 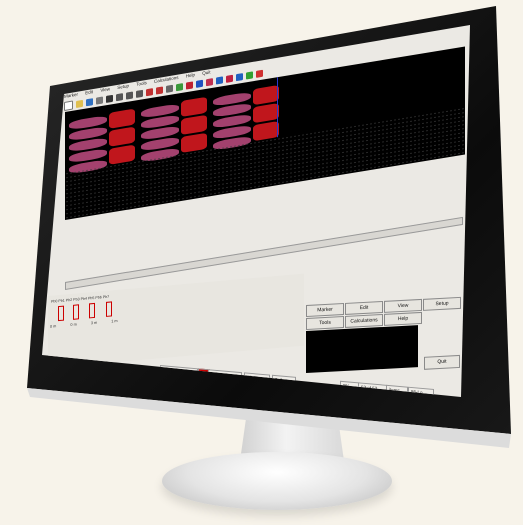 What do you see at coordinates (68, 105) in the screenshot?
I see `new-file-icon` at bounding box center [68, 105].